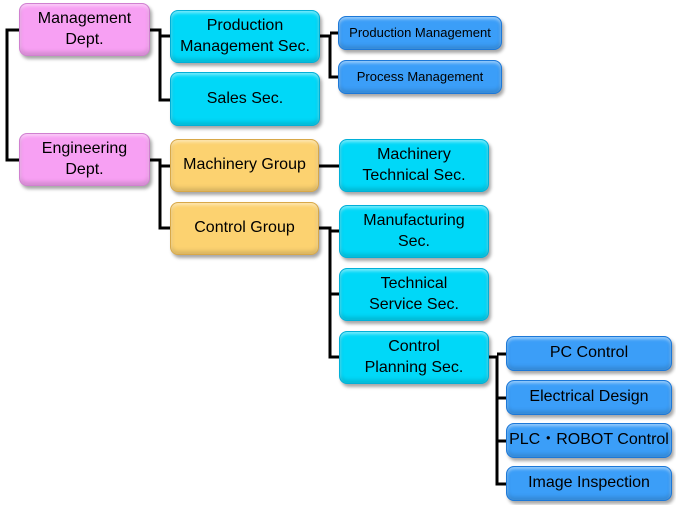 This screenshot has width=676, height=505. What do you see at coordinates (84, 29) in the screenshot?
I see `management-dept: Management Dept.` at bounding box center [84, 29].